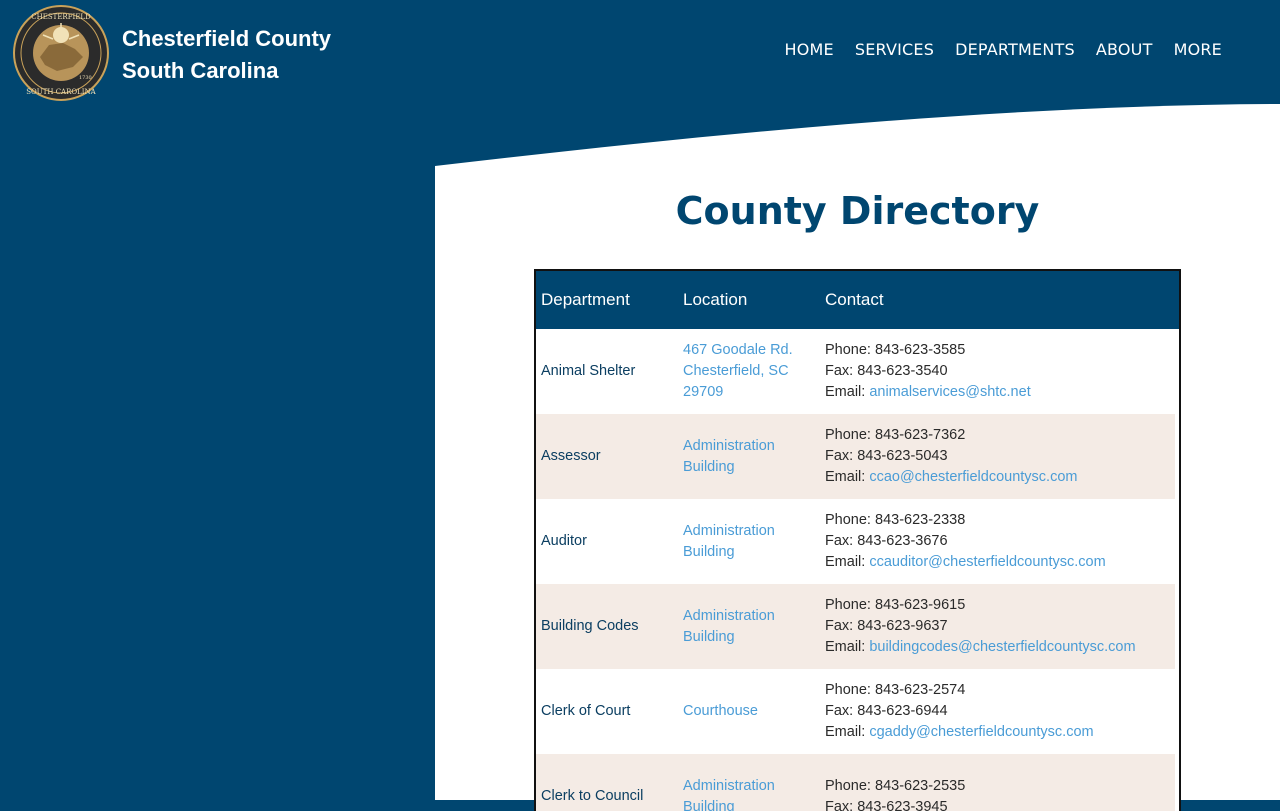  I want to click on phone-number: 843-623-9615, so click(920, 605).